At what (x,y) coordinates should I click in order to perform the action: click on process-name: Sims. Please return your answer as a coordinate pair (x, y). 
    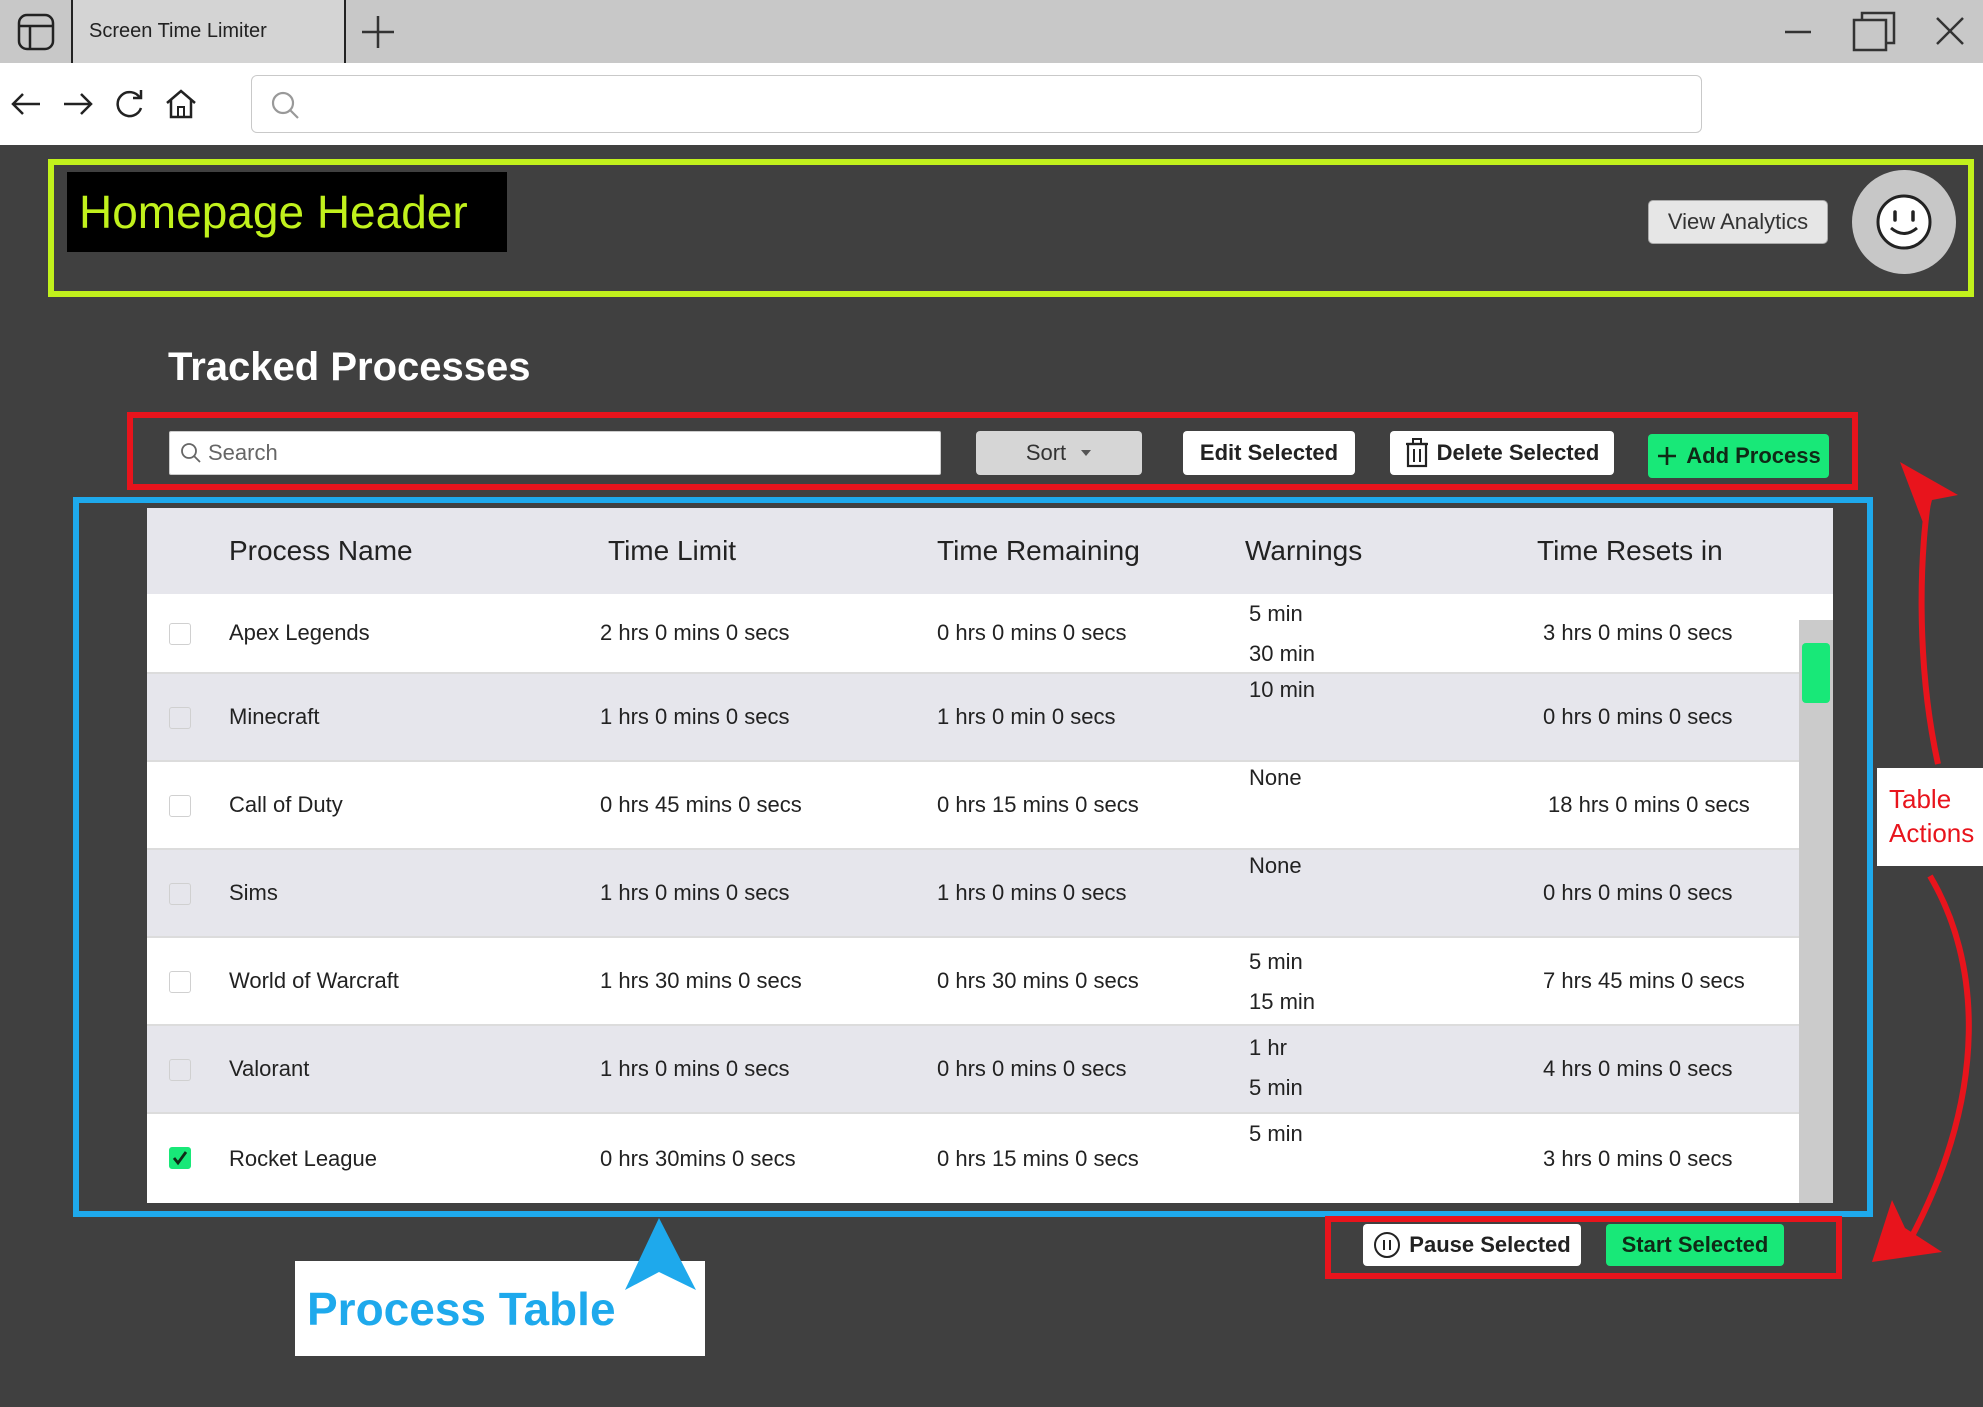
    Looking at the image, I should click on (253, 892).